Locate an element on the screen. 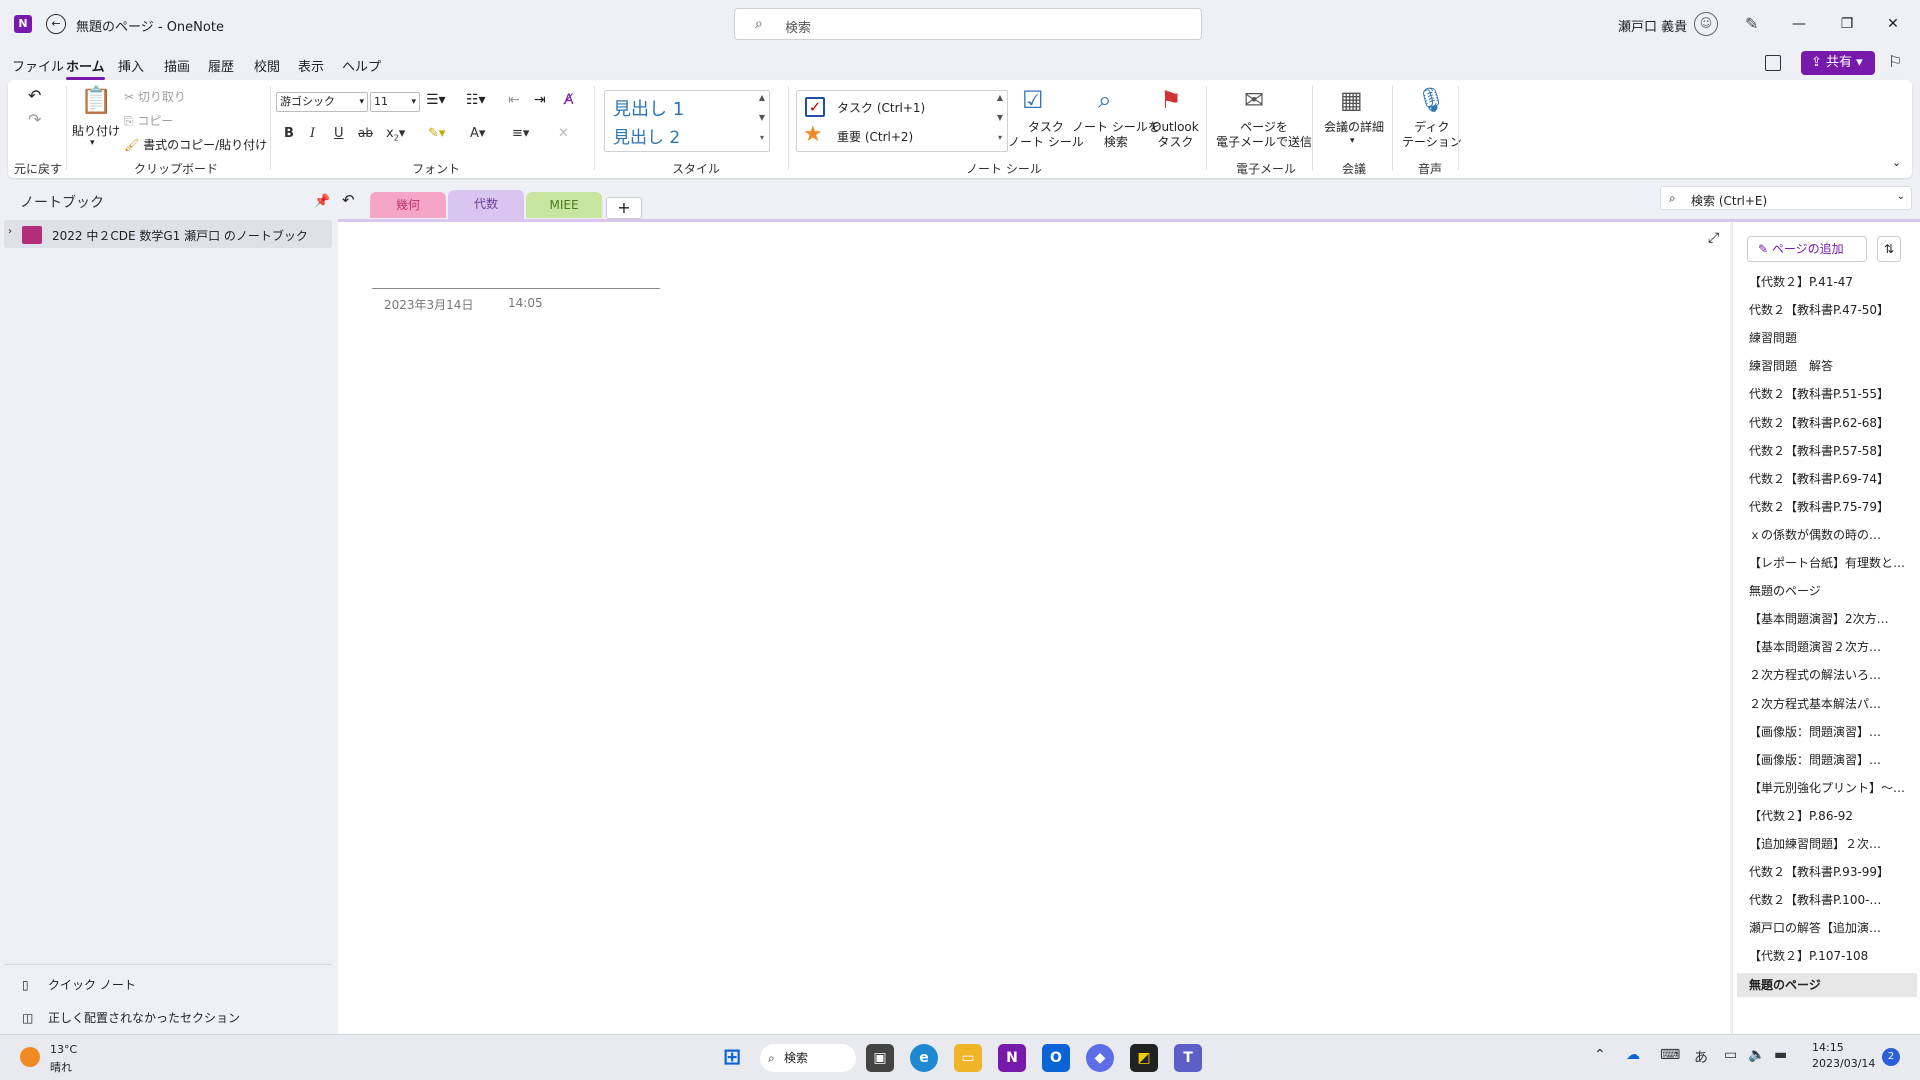 This screenshot has width=1920, height=1080. paste-icon: 📋 is located at coordinates (96, 101).